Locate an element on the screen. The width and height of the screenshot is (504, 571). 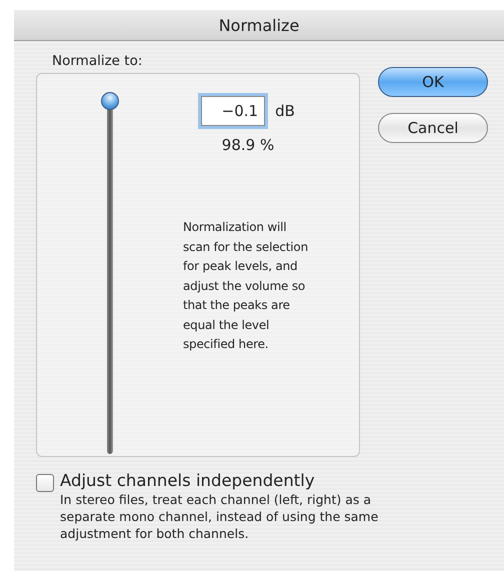
checkbox is located at coordinates (45, 483).